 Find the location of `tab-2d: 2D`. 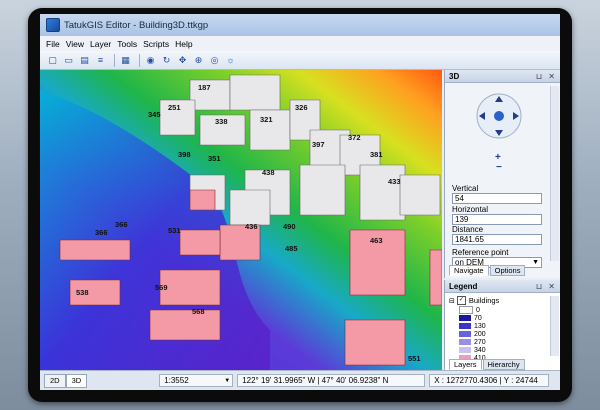

tab-2d: 2D is located at coordinates (55, 380).